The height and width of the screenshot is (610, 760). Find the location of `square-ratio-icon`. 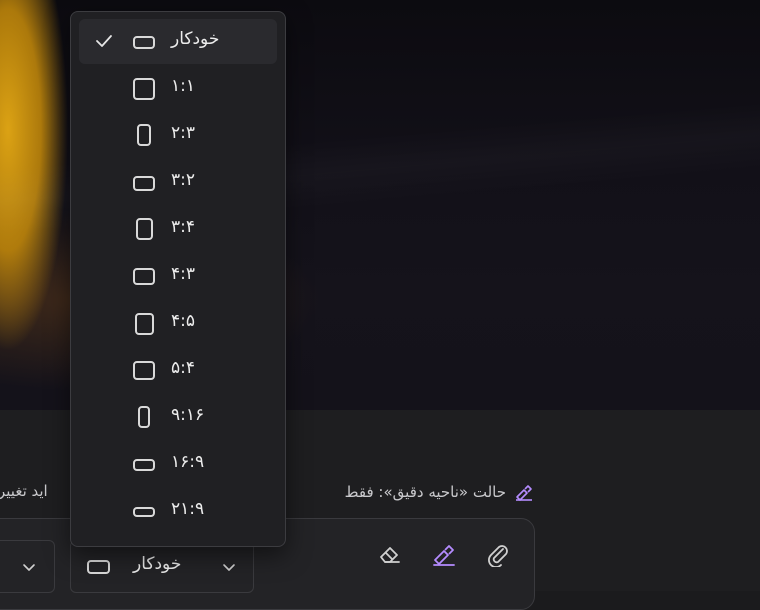

square-ratio-icon is located at coordinates (144, 89).